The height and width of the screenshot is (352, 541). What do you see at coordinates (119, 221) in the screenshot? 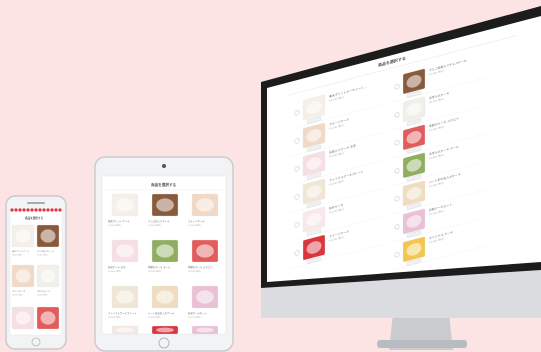
I see `tablet-product-name: 楽天プリントケーキ` at bounding box center [119, 221].